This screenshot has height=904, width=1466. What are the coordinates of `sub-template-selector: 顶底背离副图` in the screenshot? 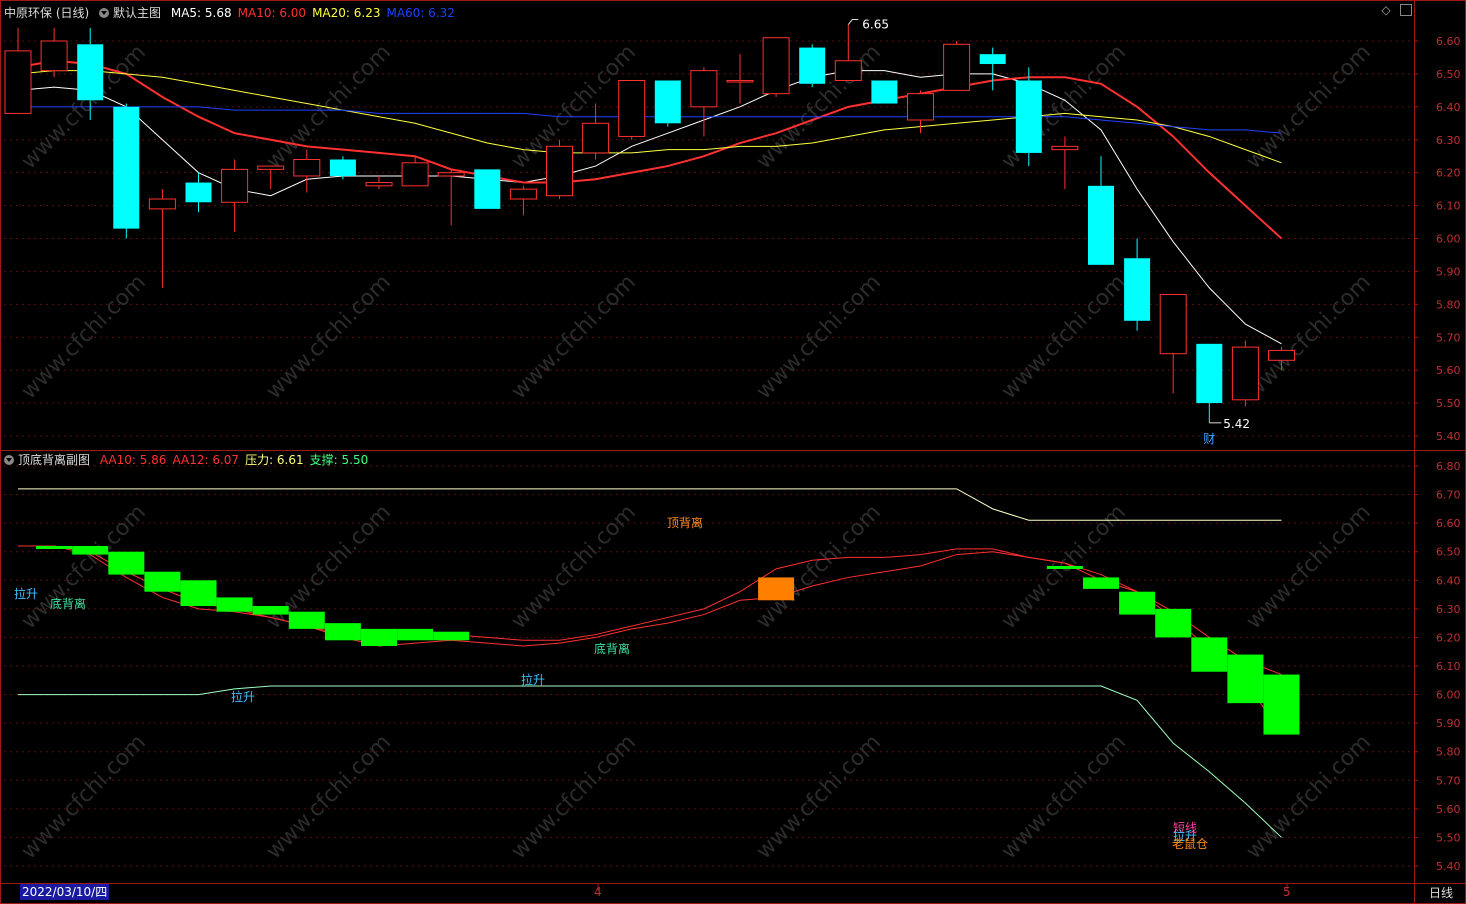 It's located at (47, 460).